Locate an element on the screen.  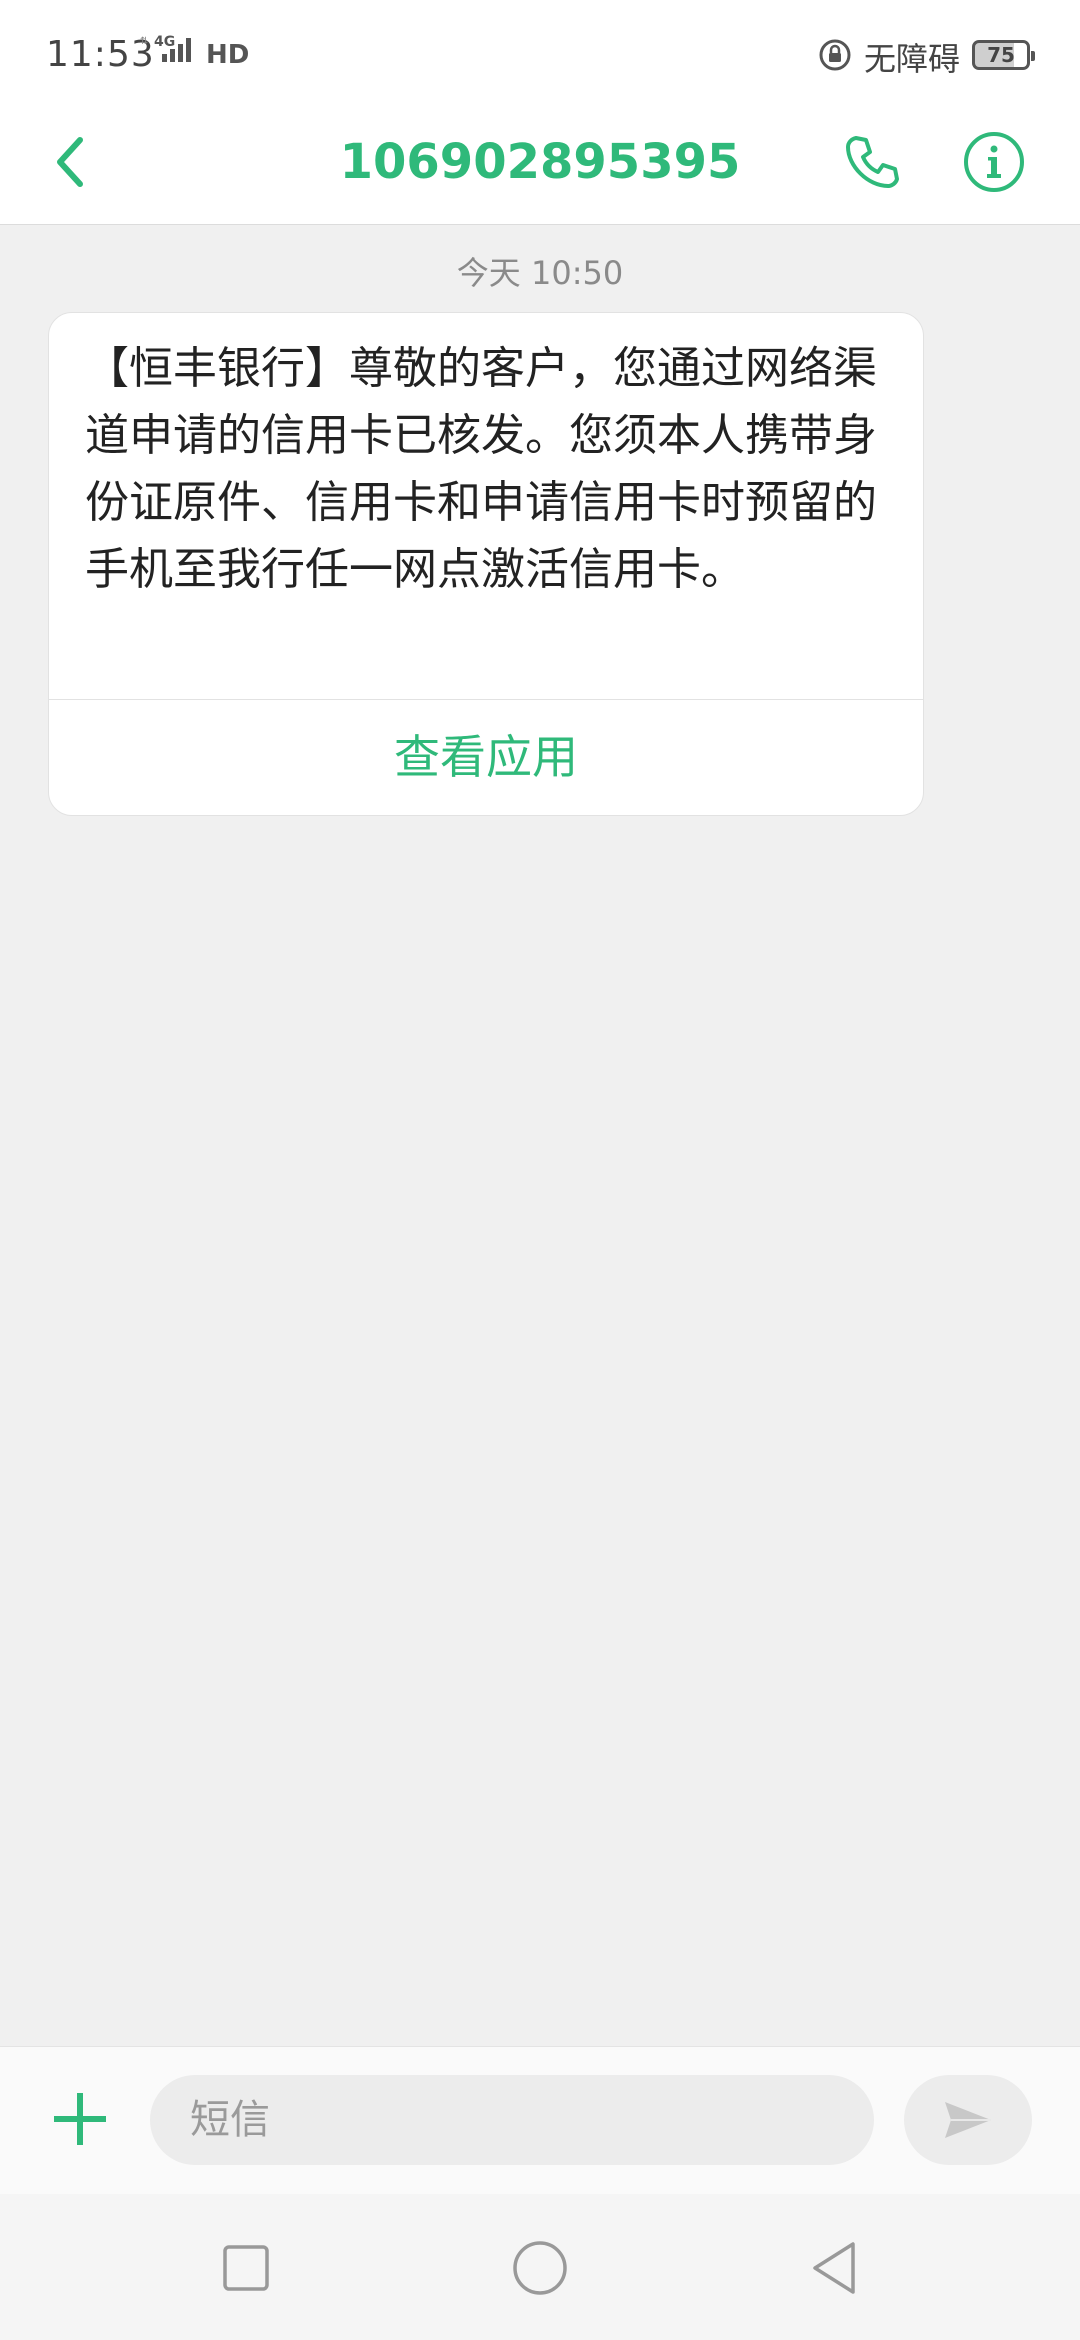
message-composer is located at coordinates (540, 2120).